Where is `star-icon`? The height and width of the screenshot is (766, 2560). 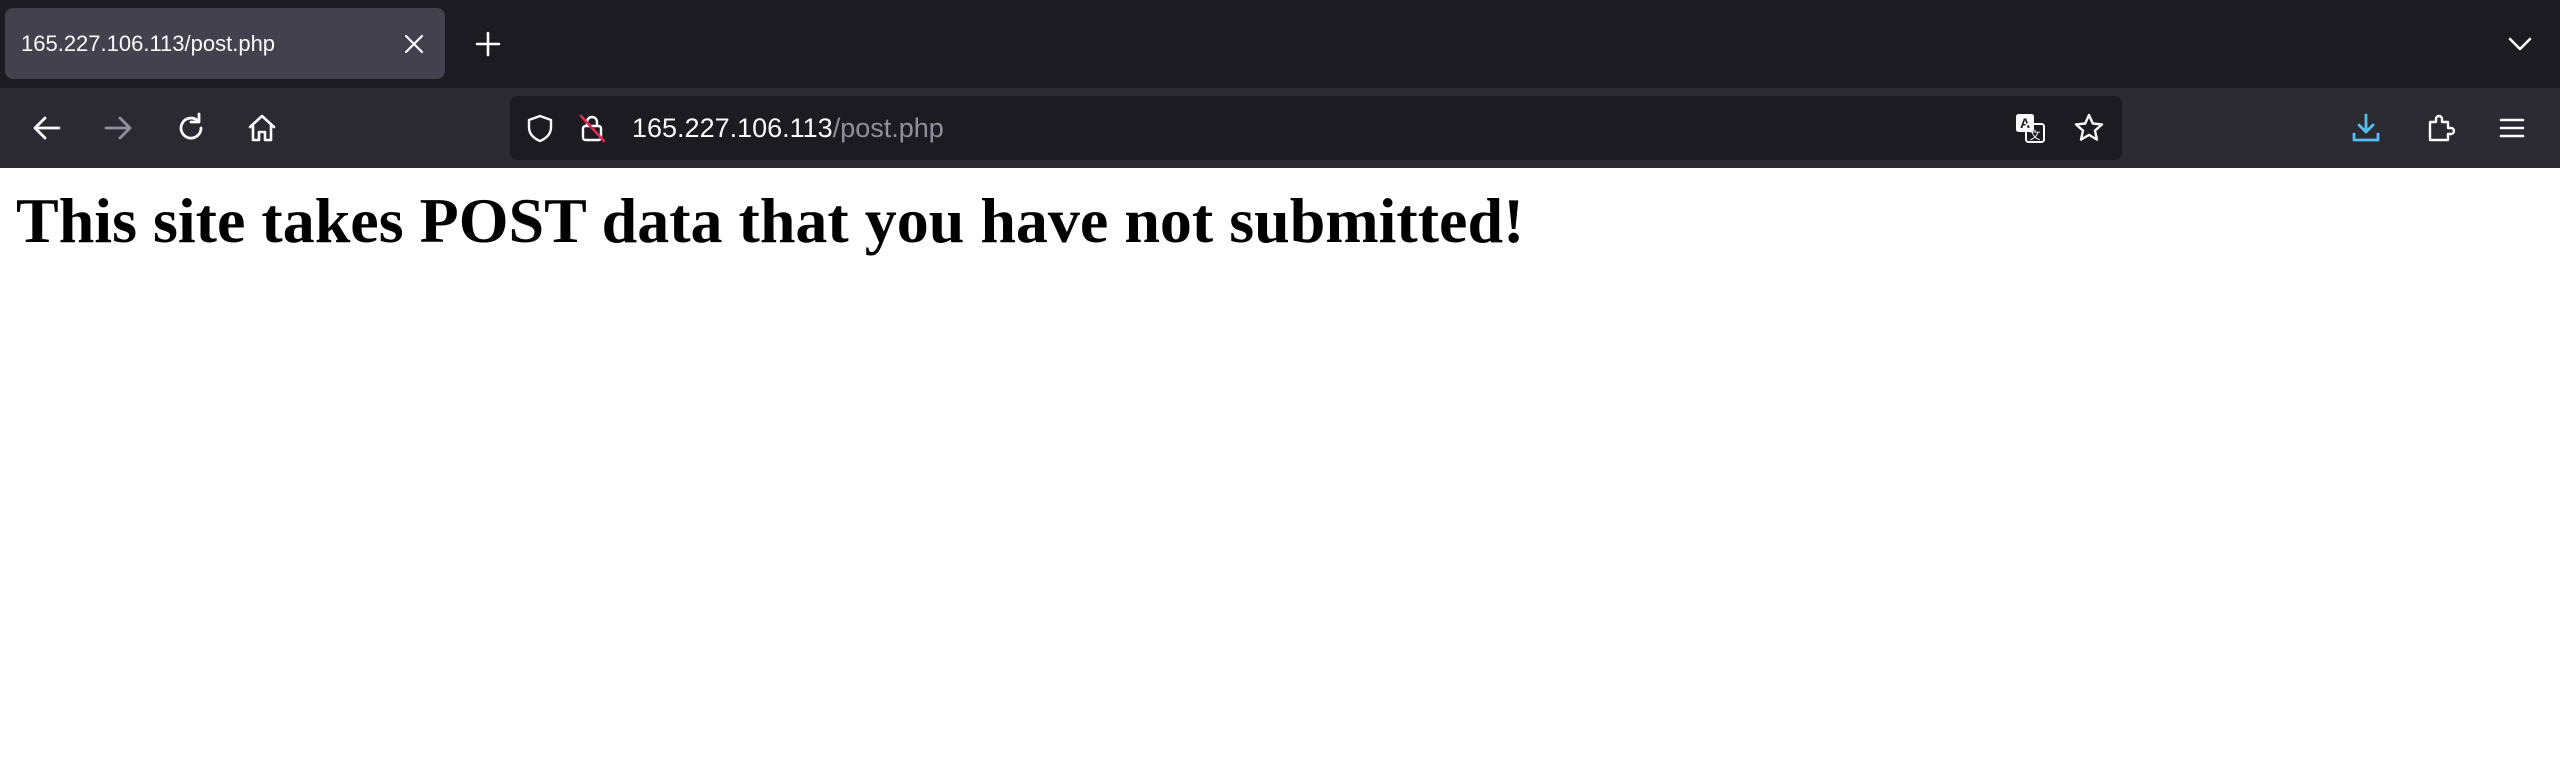
star-icon is located at coordinates (2089, 128).